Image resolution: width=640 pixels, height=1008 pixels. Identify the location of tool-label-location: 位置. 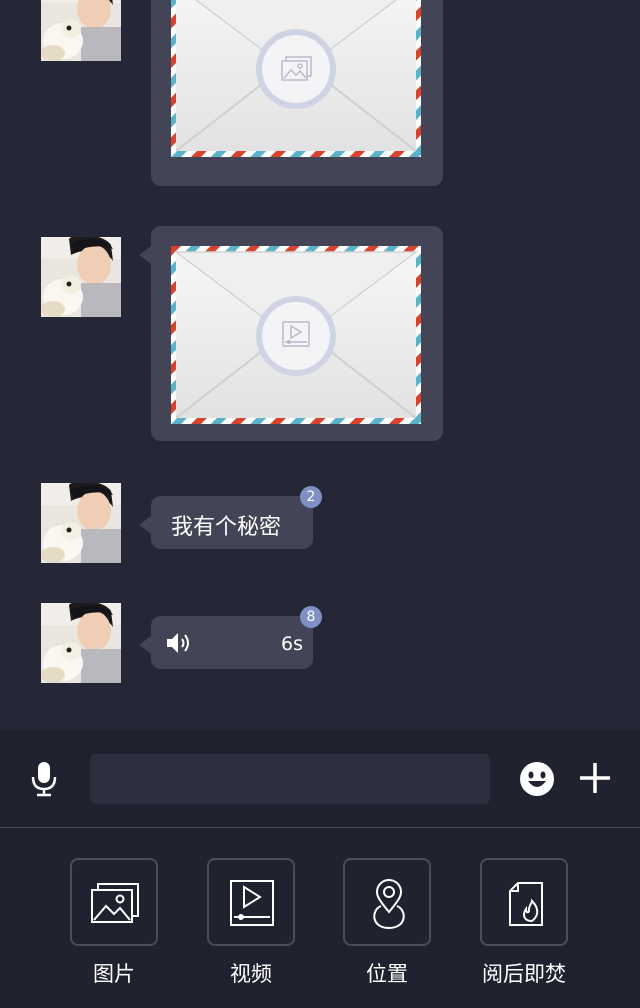
(387, 974).